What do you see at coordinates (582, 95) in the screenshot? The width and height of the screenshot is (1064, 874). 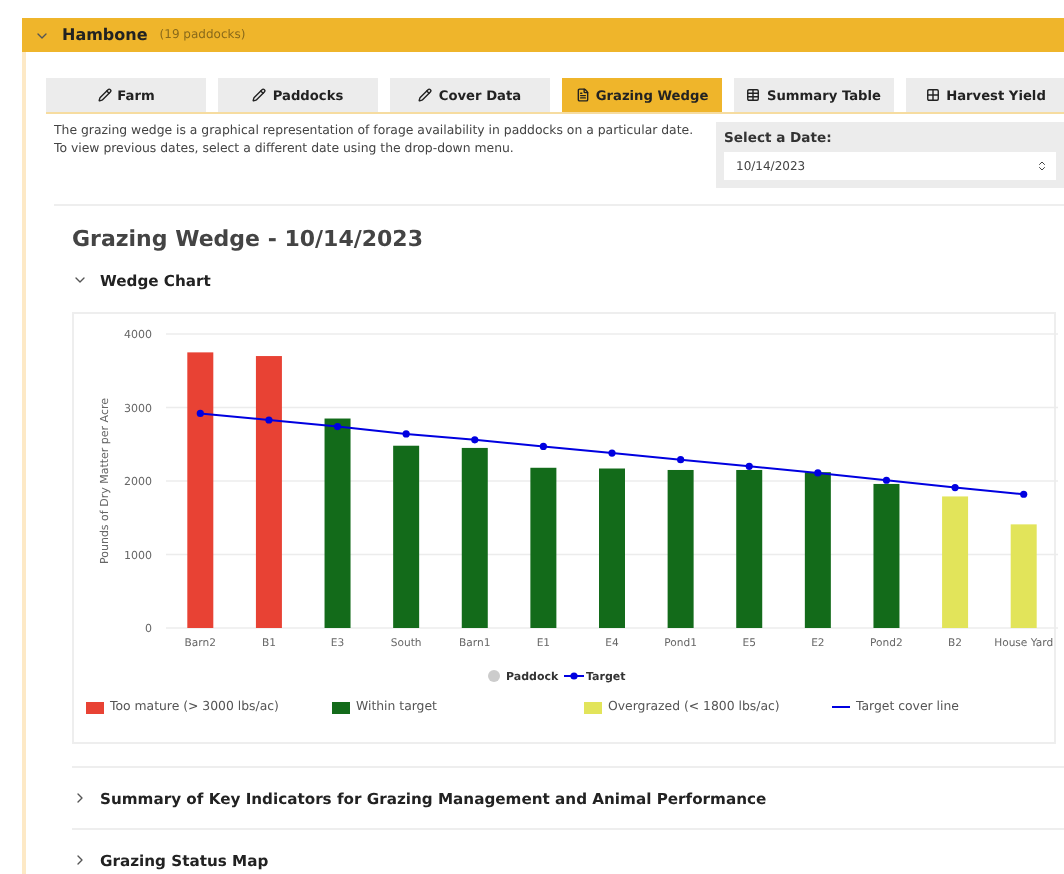 I see `document-icon` at bounding box center [582, 95].